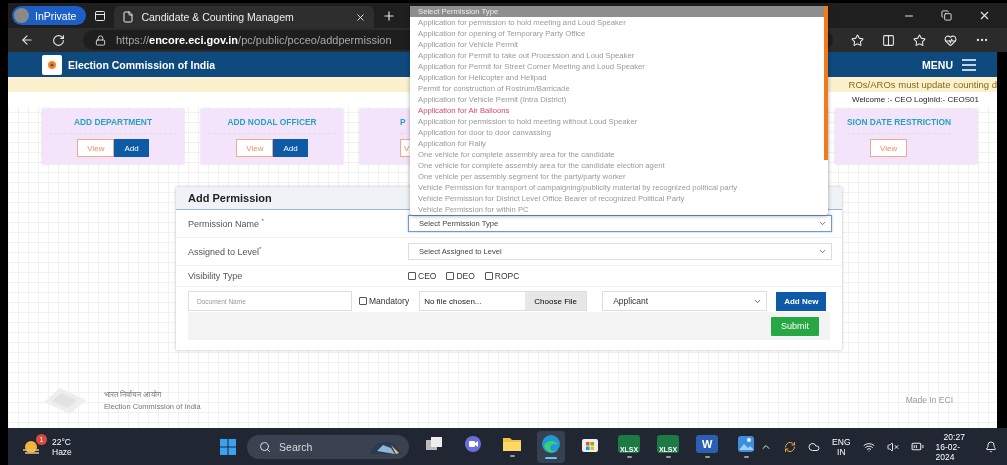 Image resolution: width=1007 pixels, height=465 pixels. Describe the element at coordinates (915, 99) in the screenshot. I see `welcome-text: Welcome :- CEO LoginId:- CEOS01` at that location.